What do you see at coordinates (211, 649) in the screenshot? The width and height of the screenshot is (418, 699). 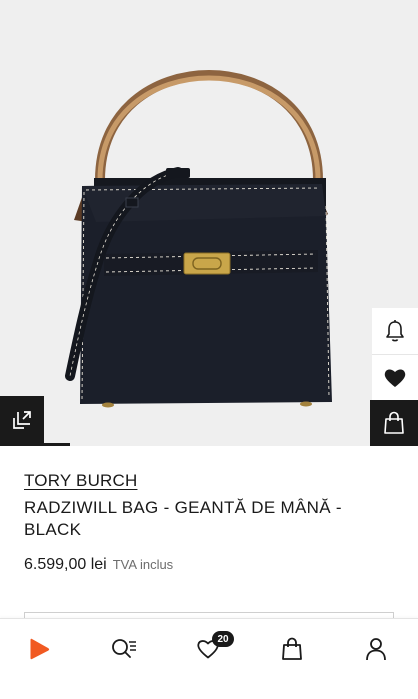 I see `nav-wishlist: 20` at bounding box center [211, 649].